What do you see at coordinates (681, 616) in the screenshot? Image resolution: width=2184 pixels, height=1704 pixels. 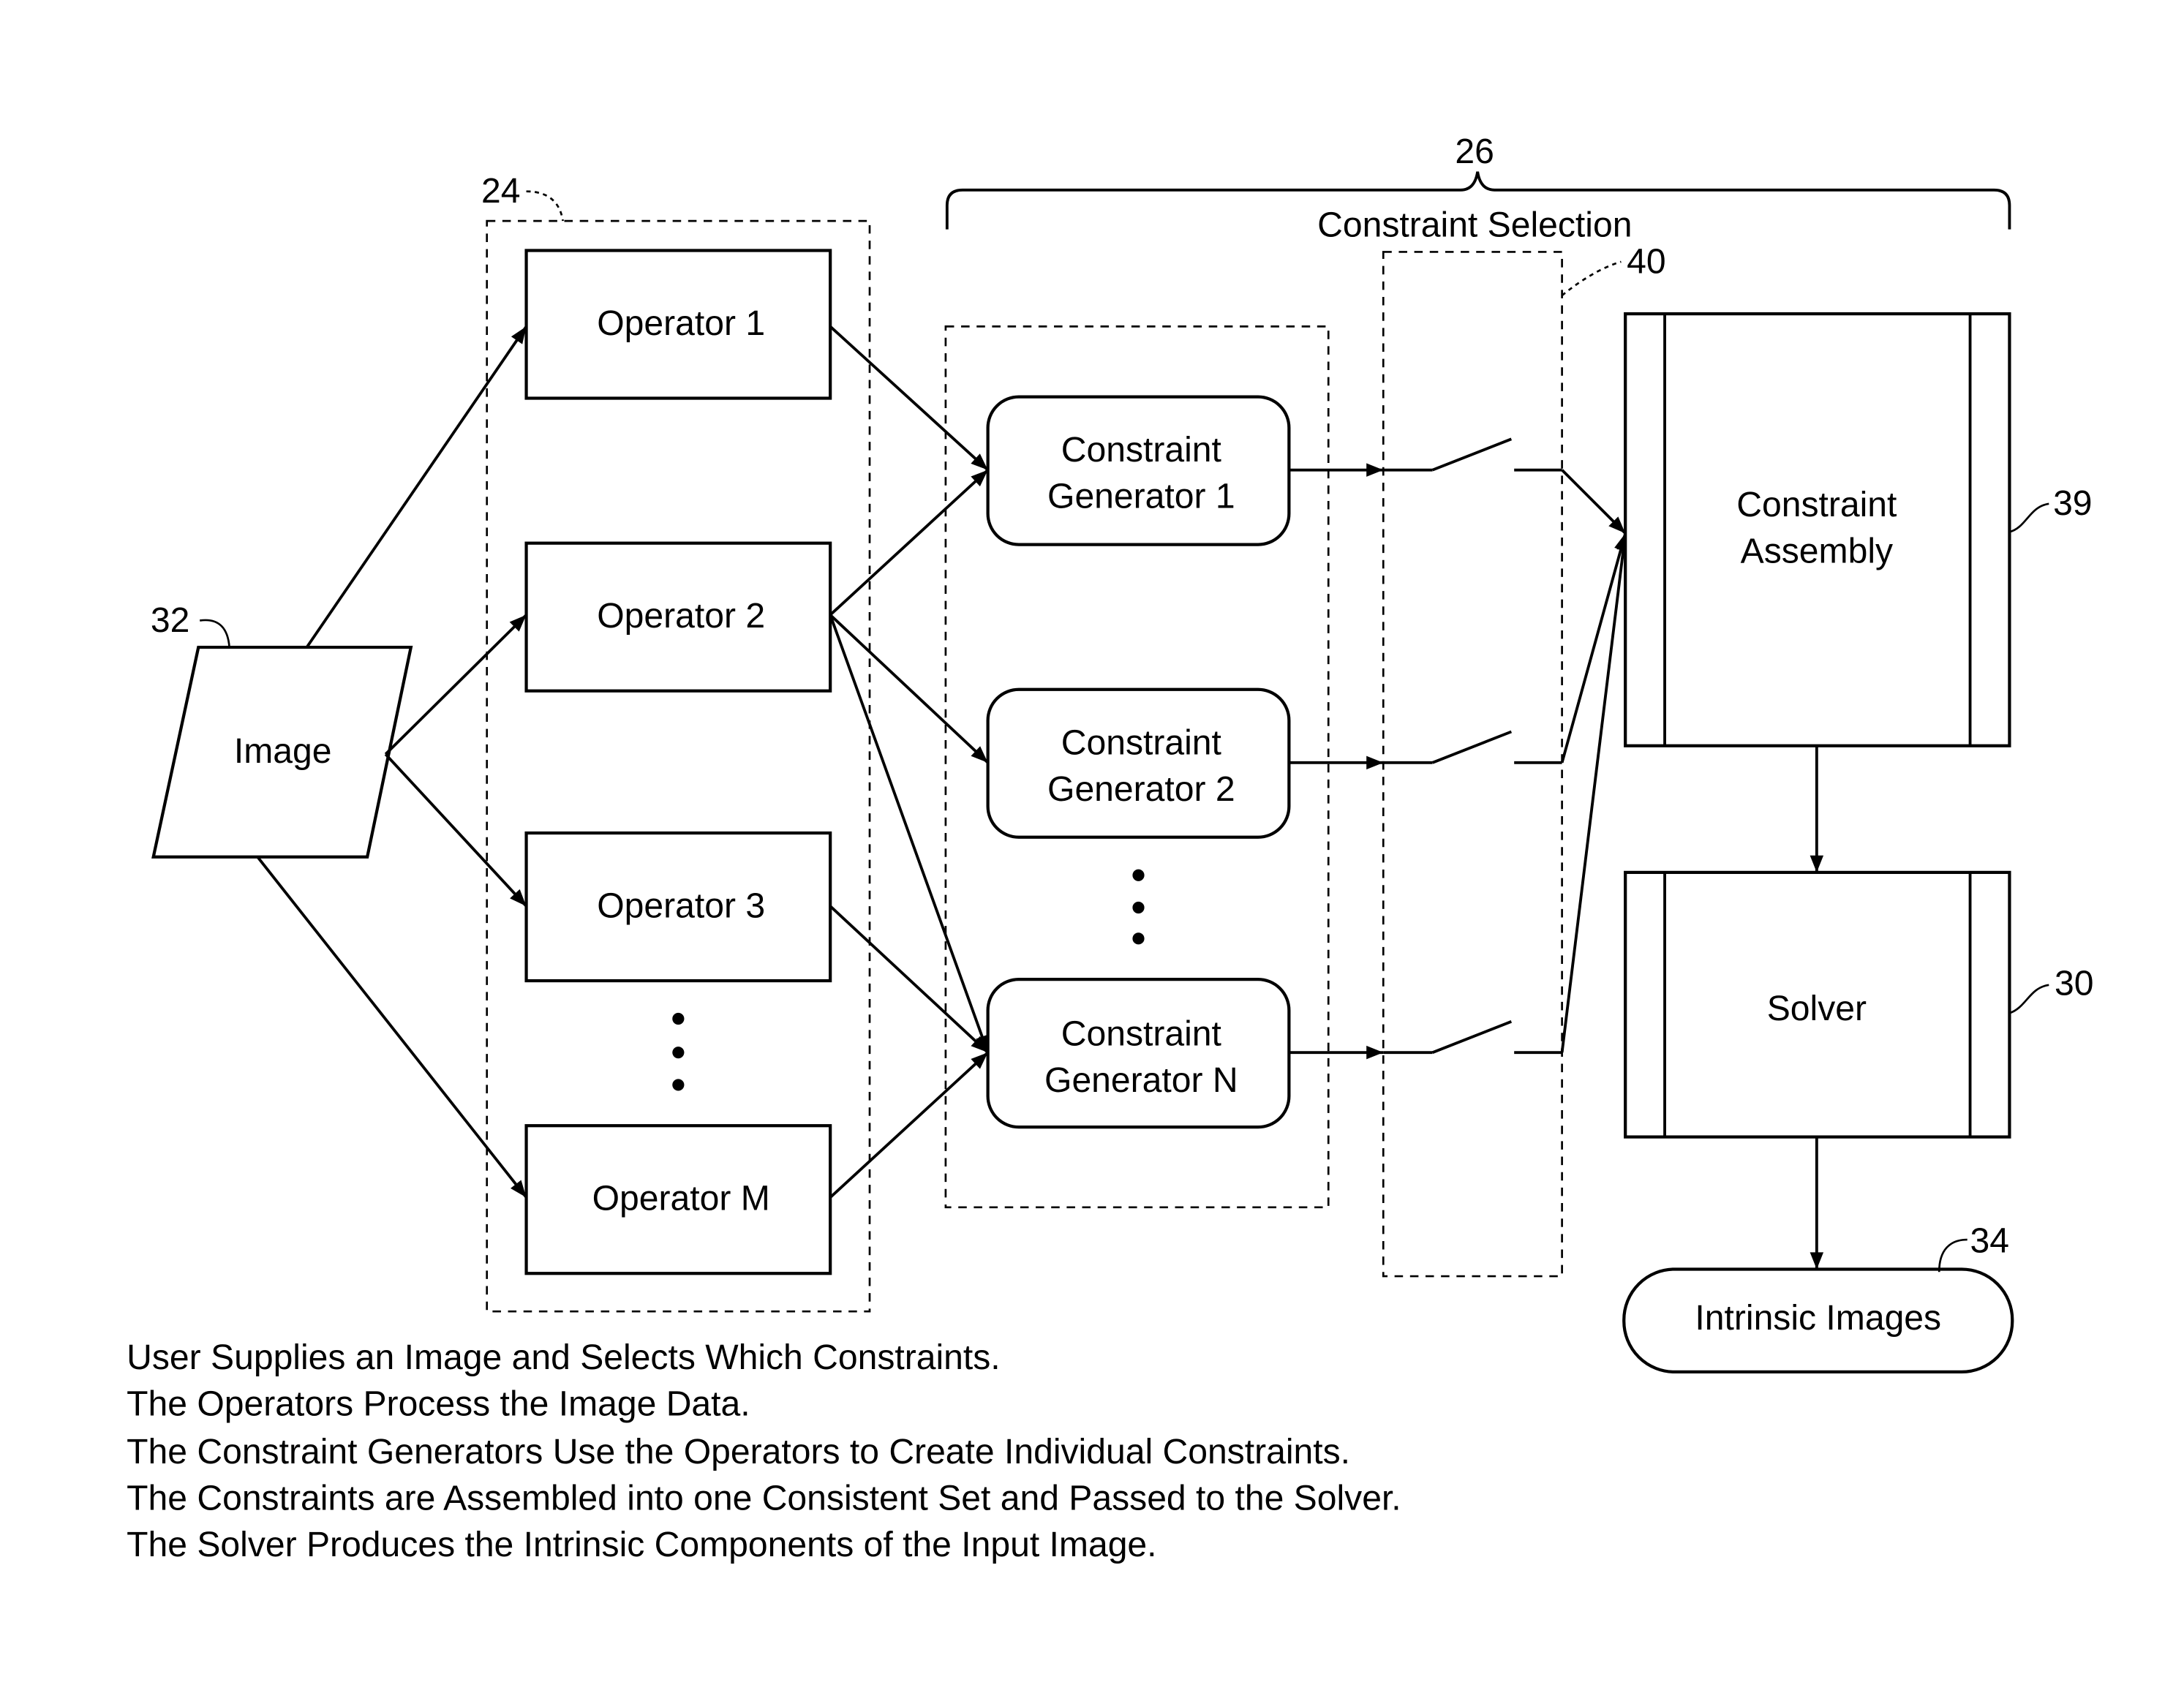 I see `operator-2-label: Operator 2` at bounding box center [681, 616].